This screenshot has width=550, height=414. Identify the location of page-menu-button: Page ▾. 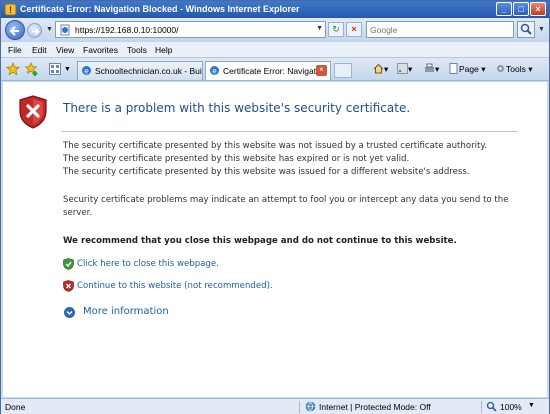
(467, 69).